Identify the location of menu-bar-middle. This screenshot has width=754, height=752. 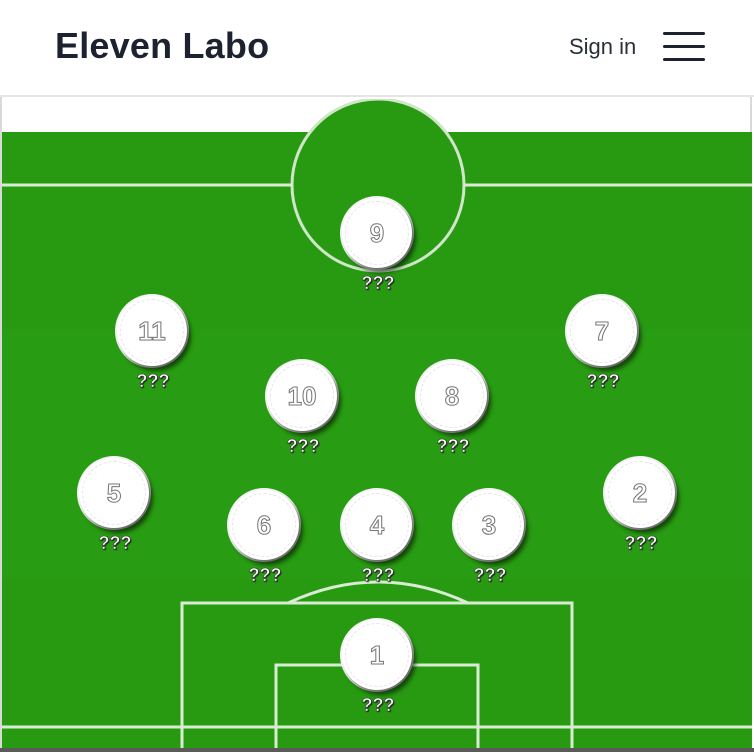
(684, 46).